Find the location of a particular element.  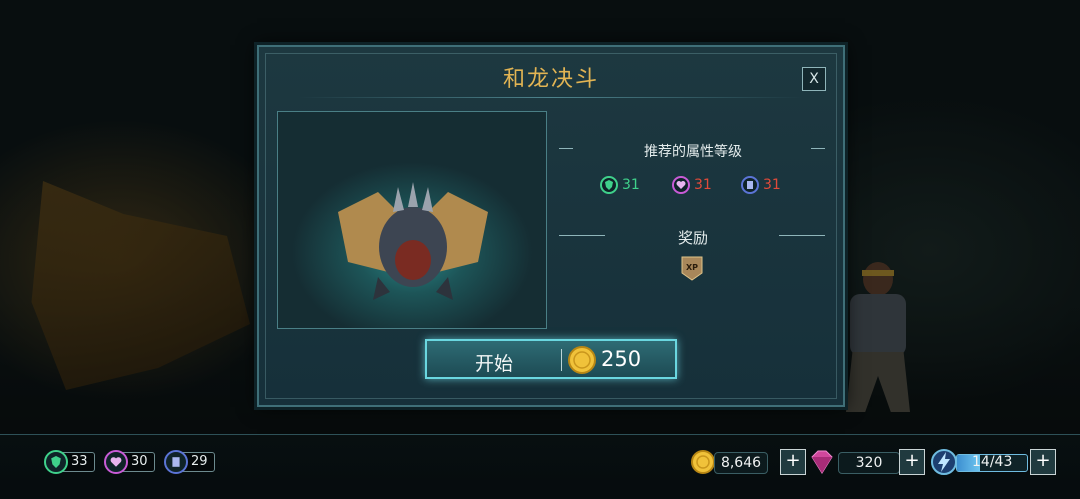

recommended-stats-label: 推荐的属性等级 is located at coordinates (693, 152).